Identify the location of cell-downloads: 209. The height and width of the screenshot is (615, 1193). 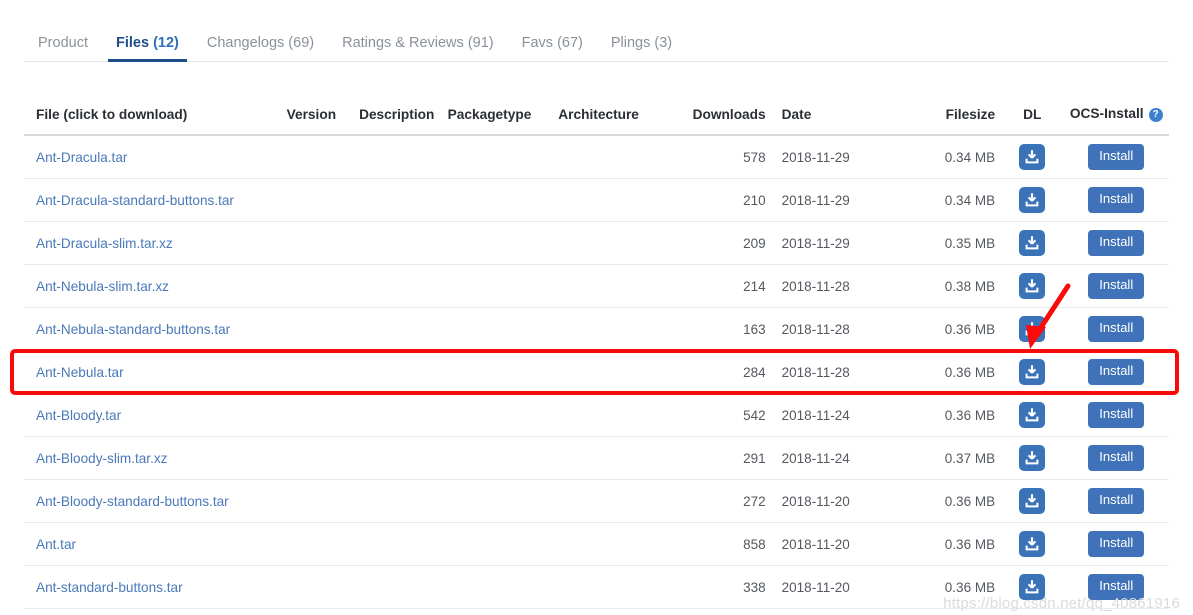
(726, 243).